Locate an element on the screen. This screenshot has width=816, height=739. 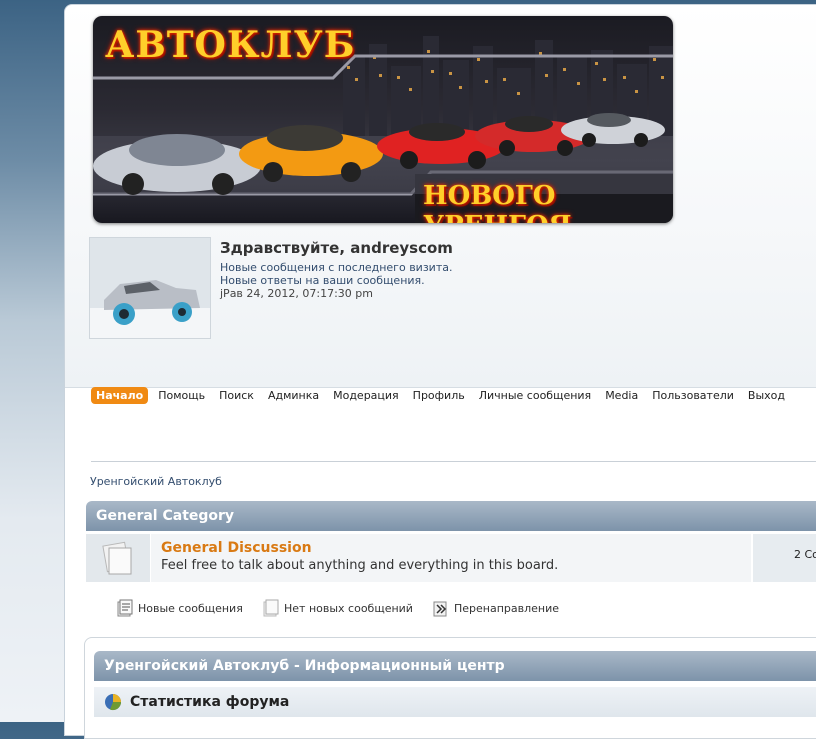
nav-item-profile: Профиль is located at coordinates (439, 395).